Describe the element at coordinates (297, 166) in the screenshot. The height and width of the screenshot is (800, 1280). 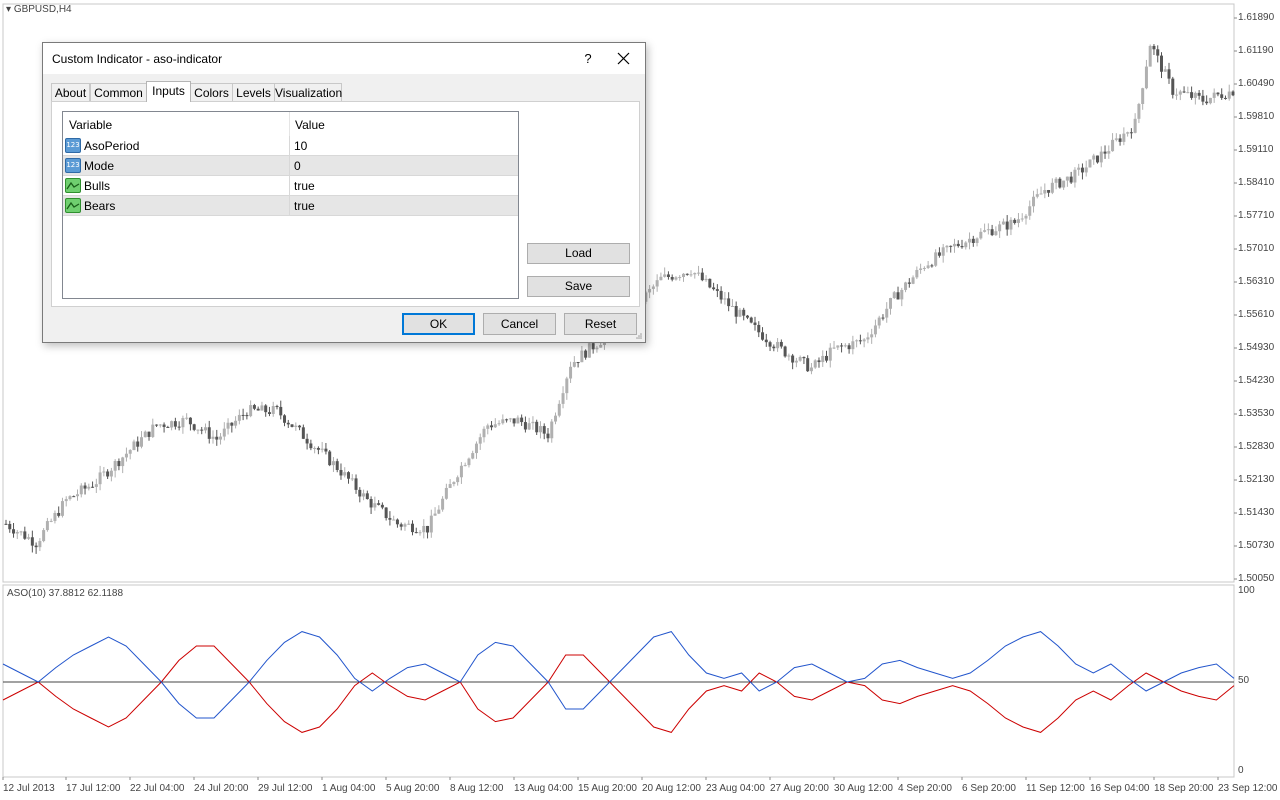
I see `variable-value: 0` at that location.